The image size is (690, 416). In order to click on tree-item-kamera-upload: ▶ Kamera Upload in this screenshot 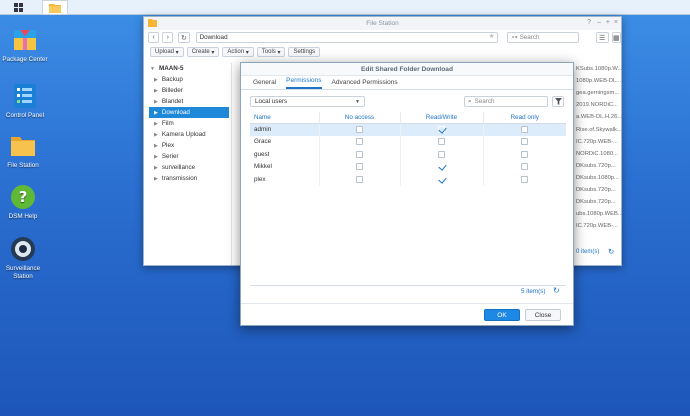, I will do `click(187, 134)`.